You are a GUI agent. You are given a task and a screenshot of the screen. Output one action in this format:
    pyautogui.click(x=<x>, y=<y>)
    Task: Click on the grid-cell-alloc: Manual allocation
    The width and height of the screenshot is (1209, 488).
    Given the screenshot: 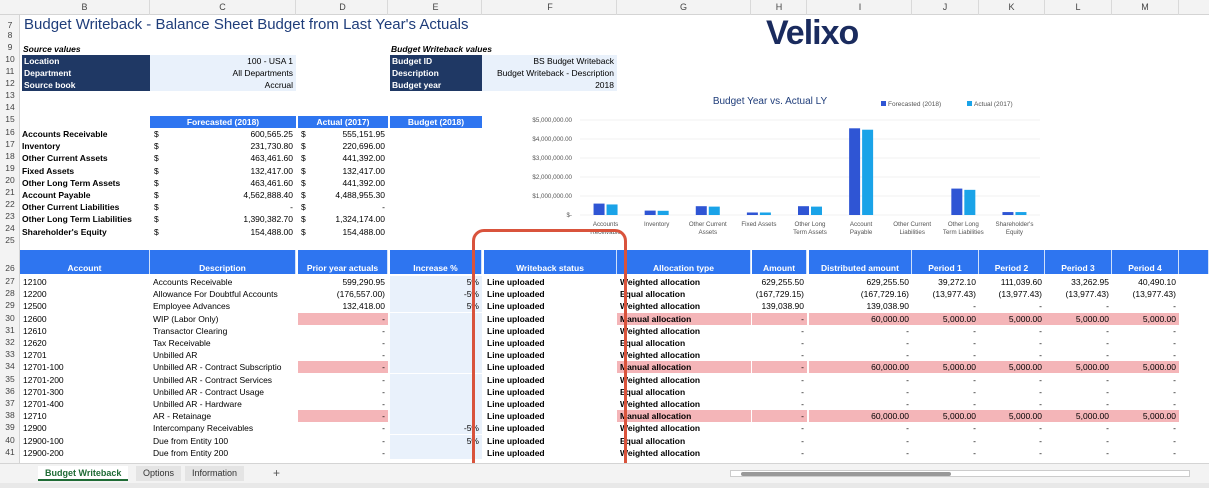 What is the action you would take?
    pyautogui.click(x=684, y=367)
    